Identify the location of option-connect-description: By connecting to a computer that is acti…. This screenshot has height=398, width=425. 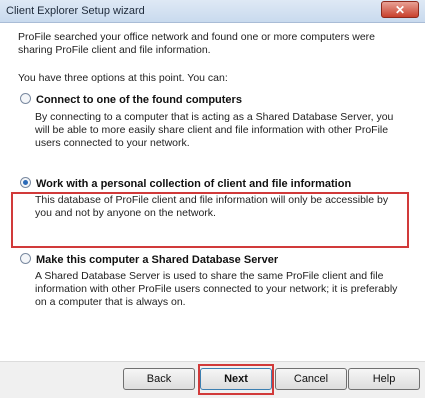
(214, 130).